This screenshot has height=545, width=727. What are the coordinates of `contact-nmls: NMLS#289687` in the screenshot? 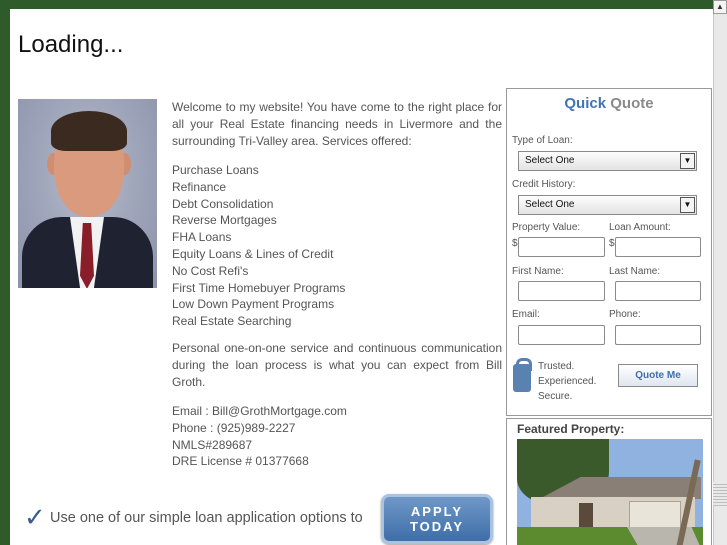 It's located at (212, 444).